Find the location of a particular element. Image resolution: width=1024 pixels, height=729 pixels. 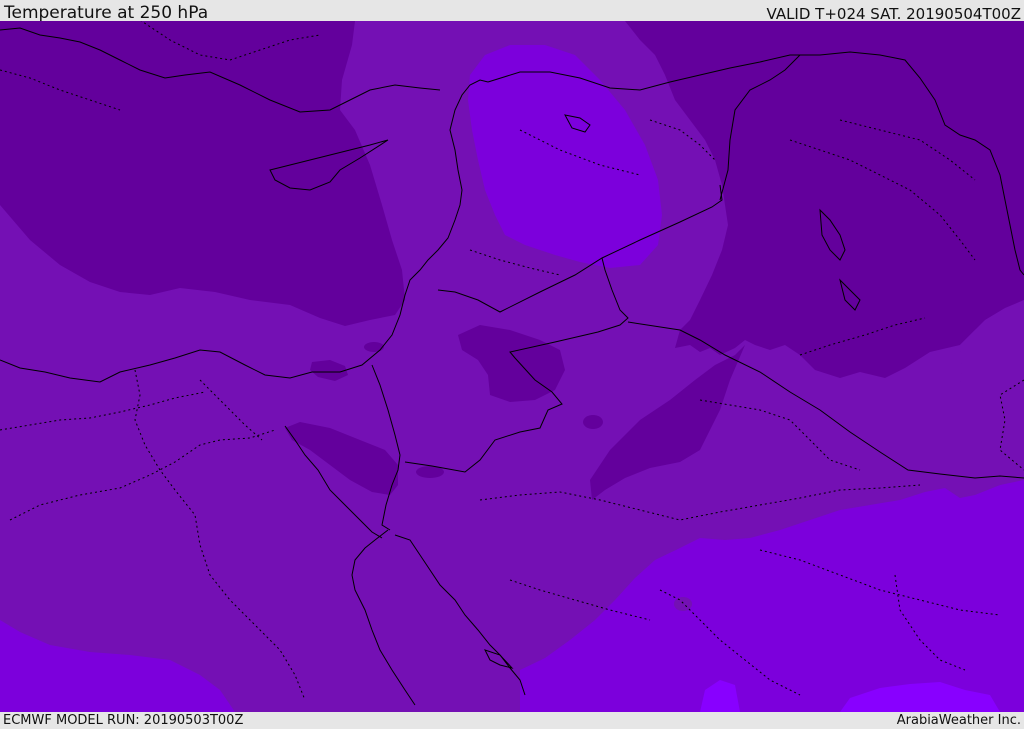

field-coldest-dot1 is located at coordinates (593, 422).